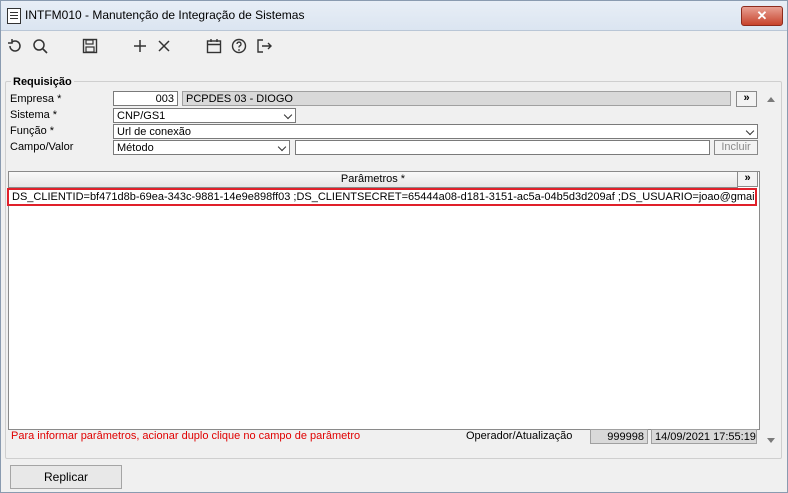  I want to click on search-icon, so click(40, 46).